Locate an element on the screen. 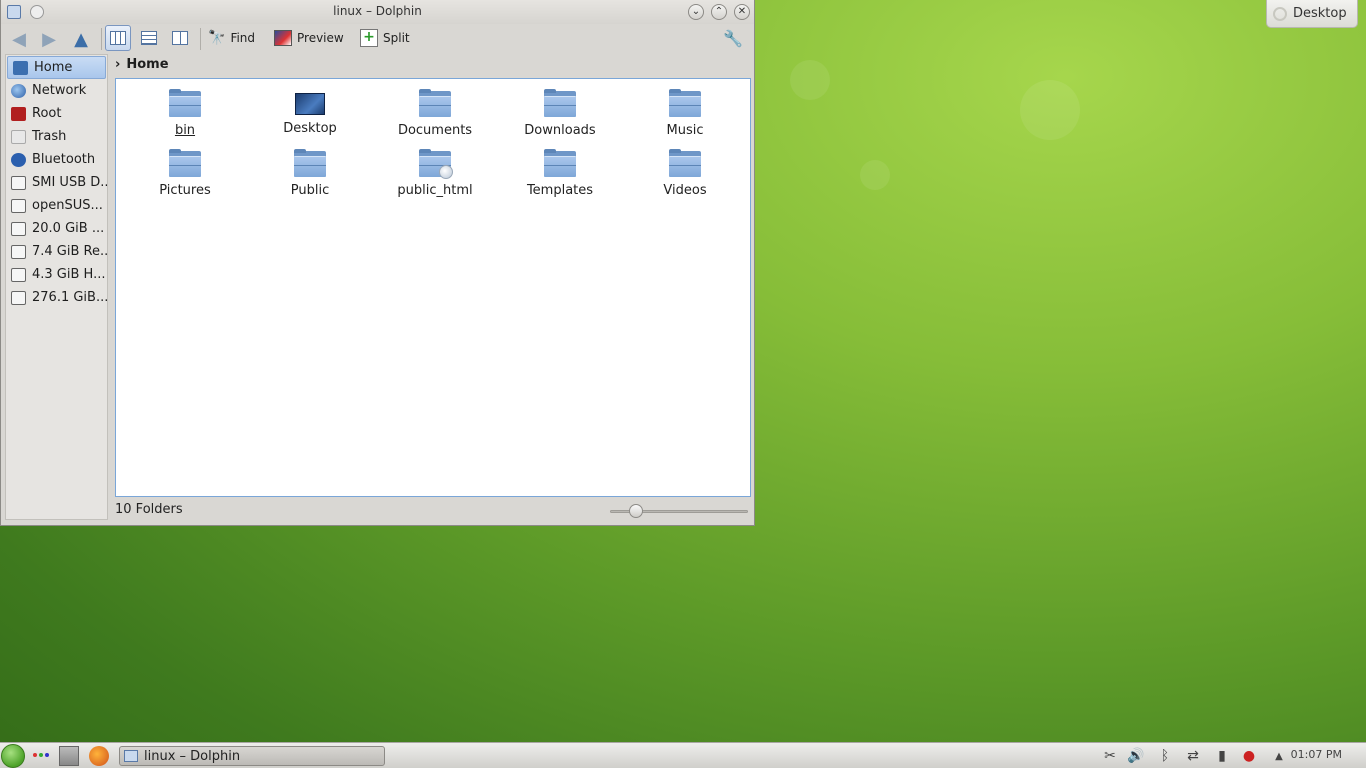 The height and width of the screenshot is (768, 1366). bluetooth-icon: ᛒ is located at coordinates (1165, 756).